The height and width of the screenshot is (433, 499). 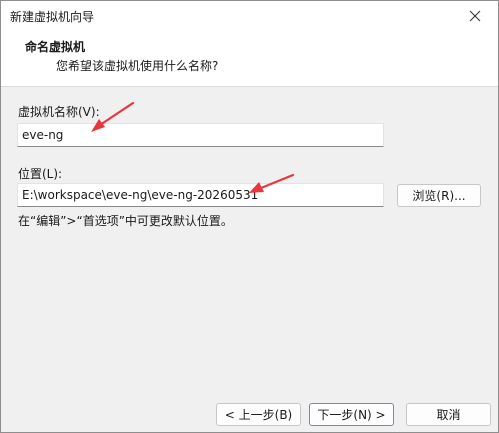 What do you see at coordinates (52, 17) in the screenshot?
I see `window-title: 新建虚拟机向导` at bounding box center [52, 17].